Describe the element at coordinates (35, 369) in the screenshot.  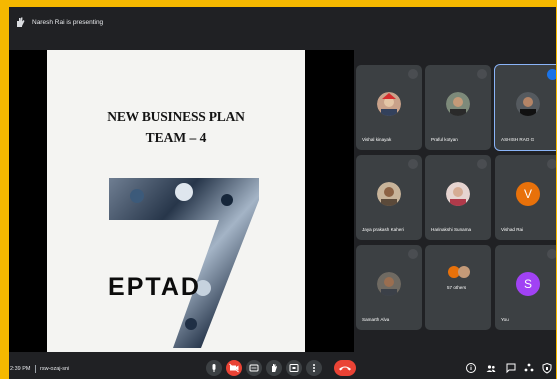
I see `divider` at that location.